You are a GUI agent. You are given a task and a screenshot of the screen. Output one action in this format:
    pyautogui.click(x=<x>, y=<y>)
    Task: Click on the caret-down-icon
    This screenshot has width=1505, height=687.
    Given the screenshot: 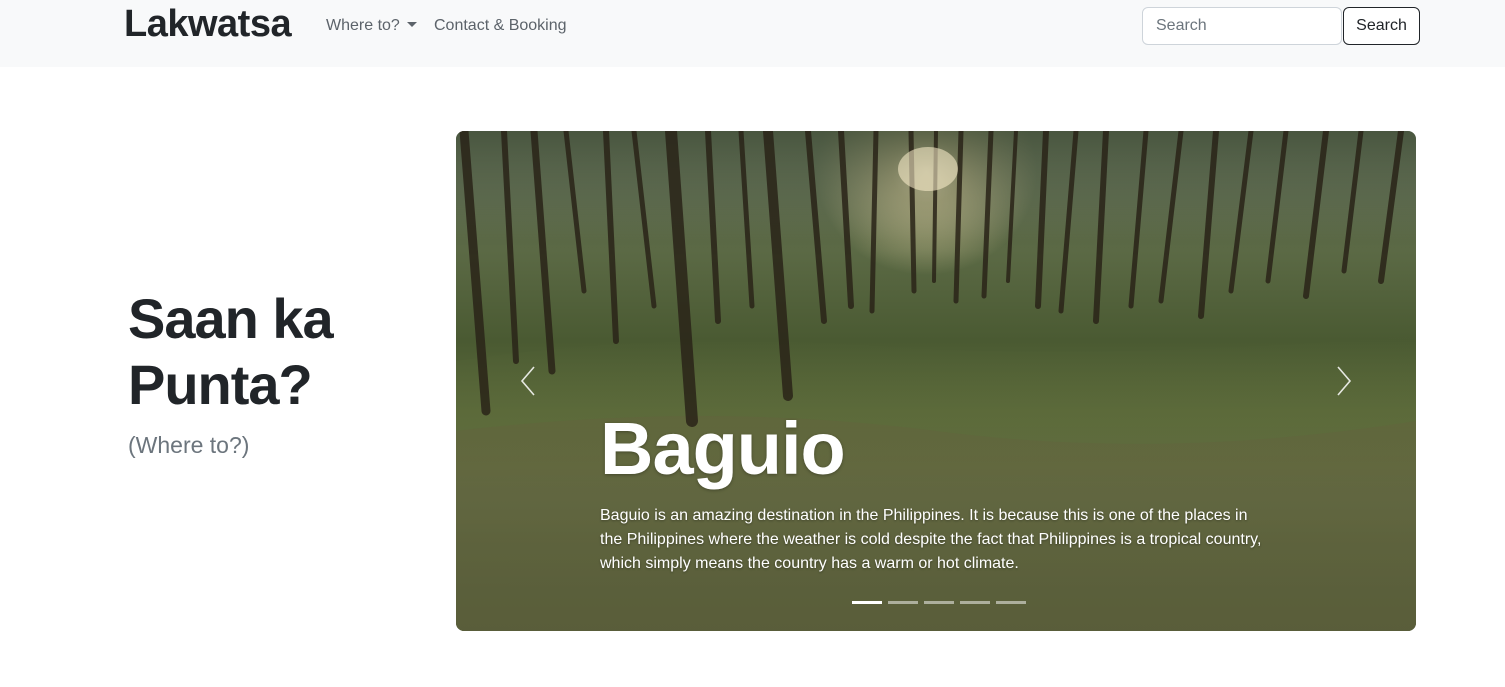 What is the action you would take?
    pyautogui.click(x=411, y=24)
    